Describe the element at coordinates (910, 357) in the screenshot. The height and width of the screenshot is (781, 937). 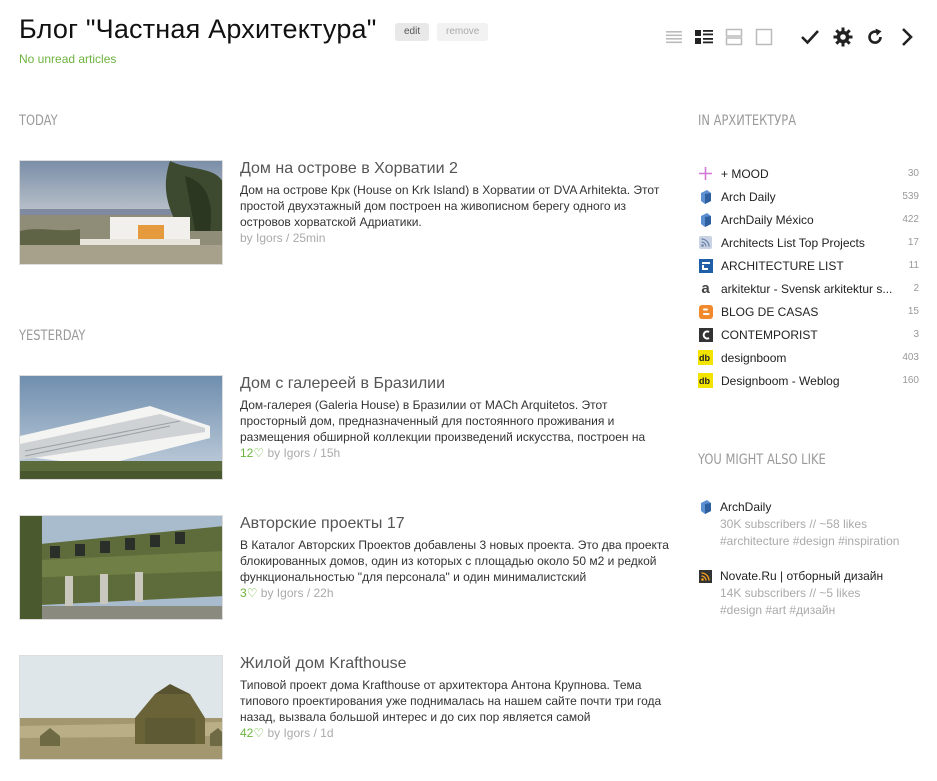
I see `unread-count: 403` at that location.